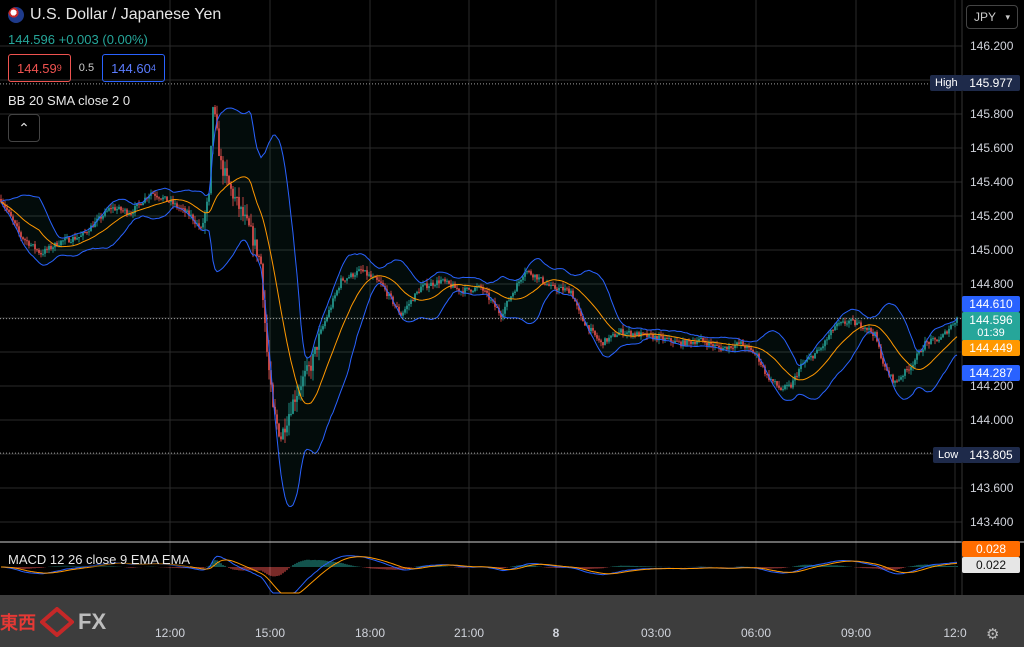 The width and height of the screenshot is (1024, 647). What do you see at coordinates (24, 128) in the screenshot?
I see `collapse-legend-button: ⌃` at bounding box center [24, 128].